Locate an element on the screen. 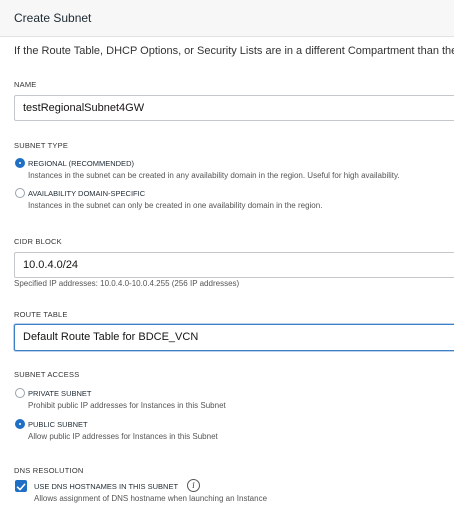  radio-public-subnet is located at coordinates (20, 424).